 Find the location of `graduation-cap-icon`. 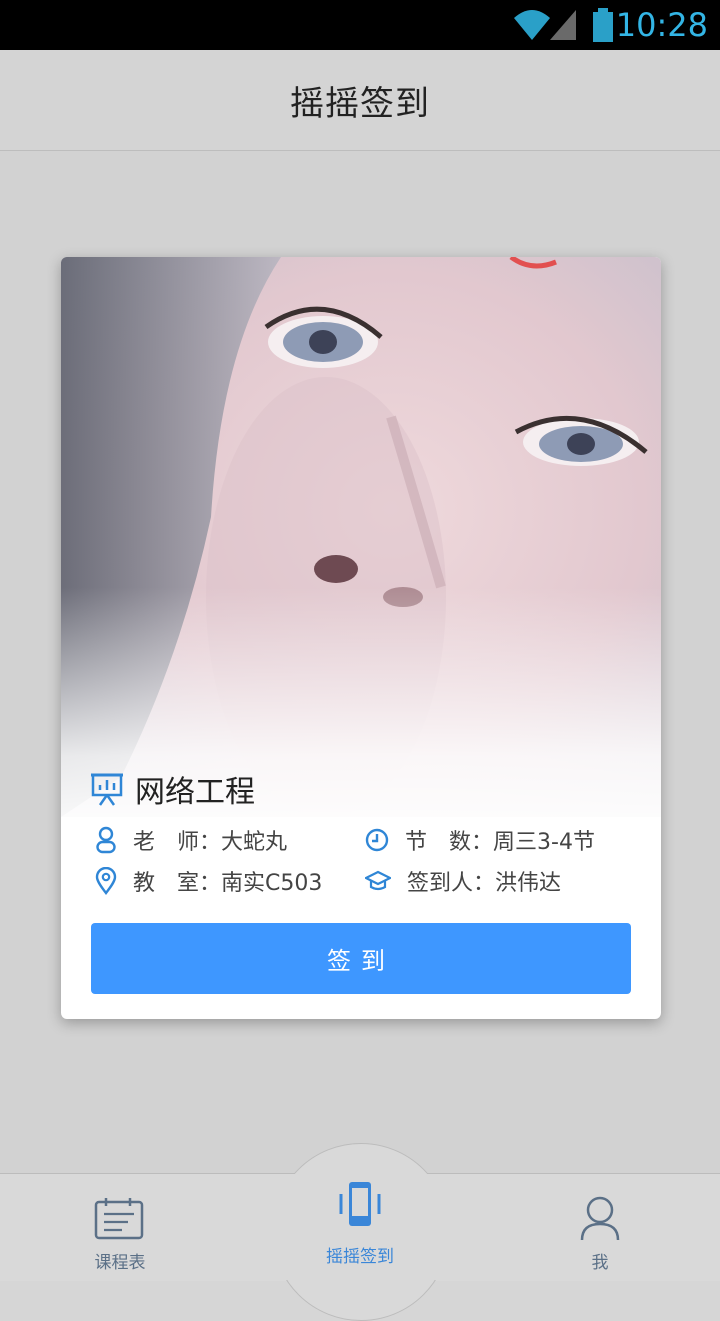

graduation-cap-icon is located at coordinates (378, 880).